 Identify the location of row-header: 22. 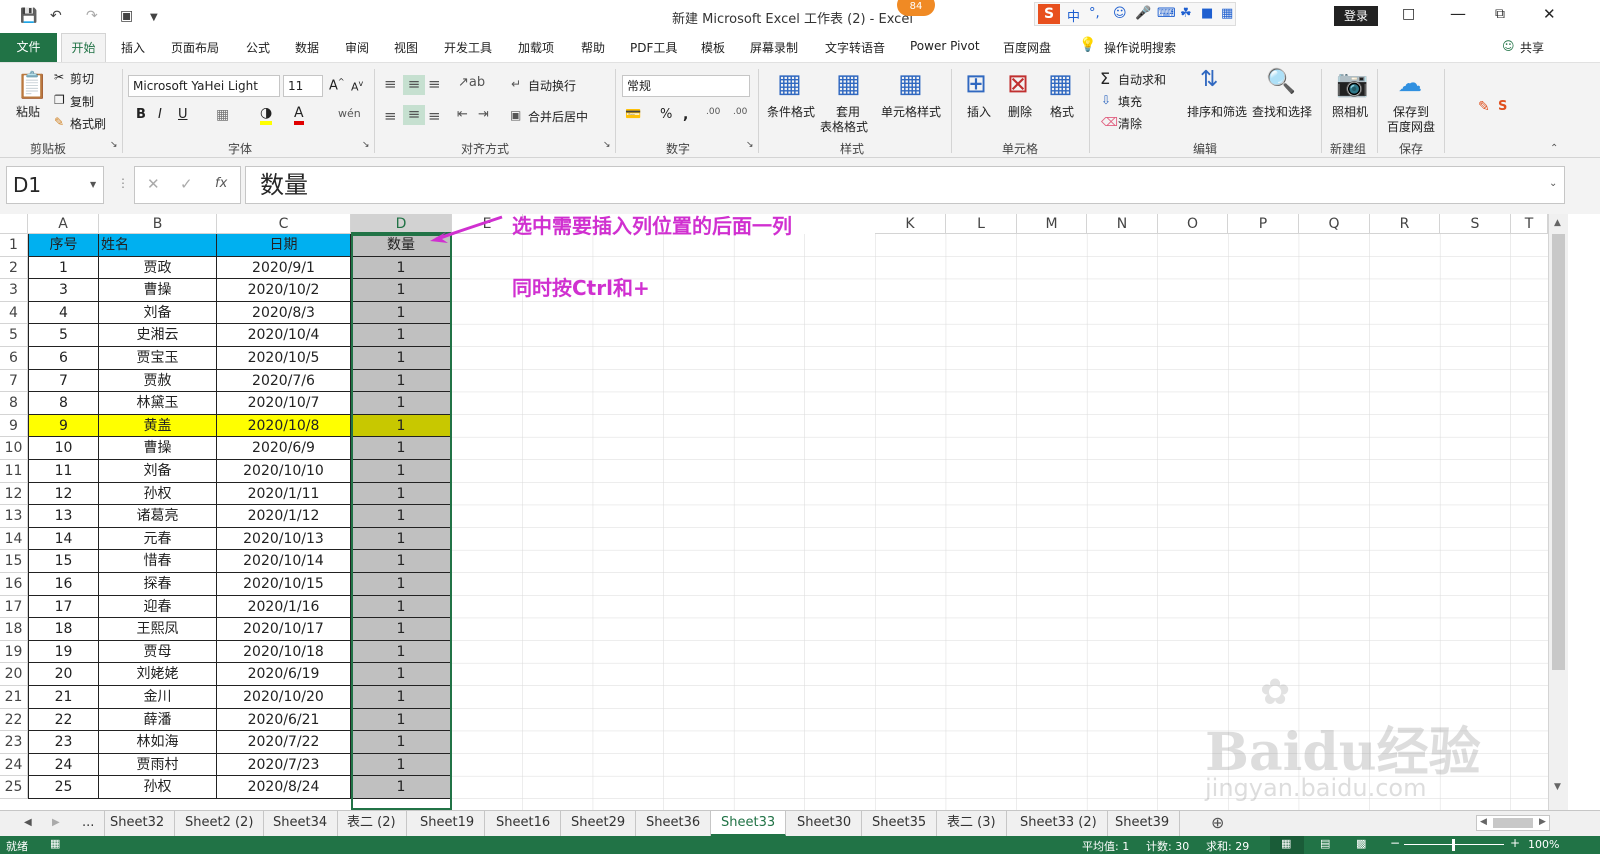
(14, 720).